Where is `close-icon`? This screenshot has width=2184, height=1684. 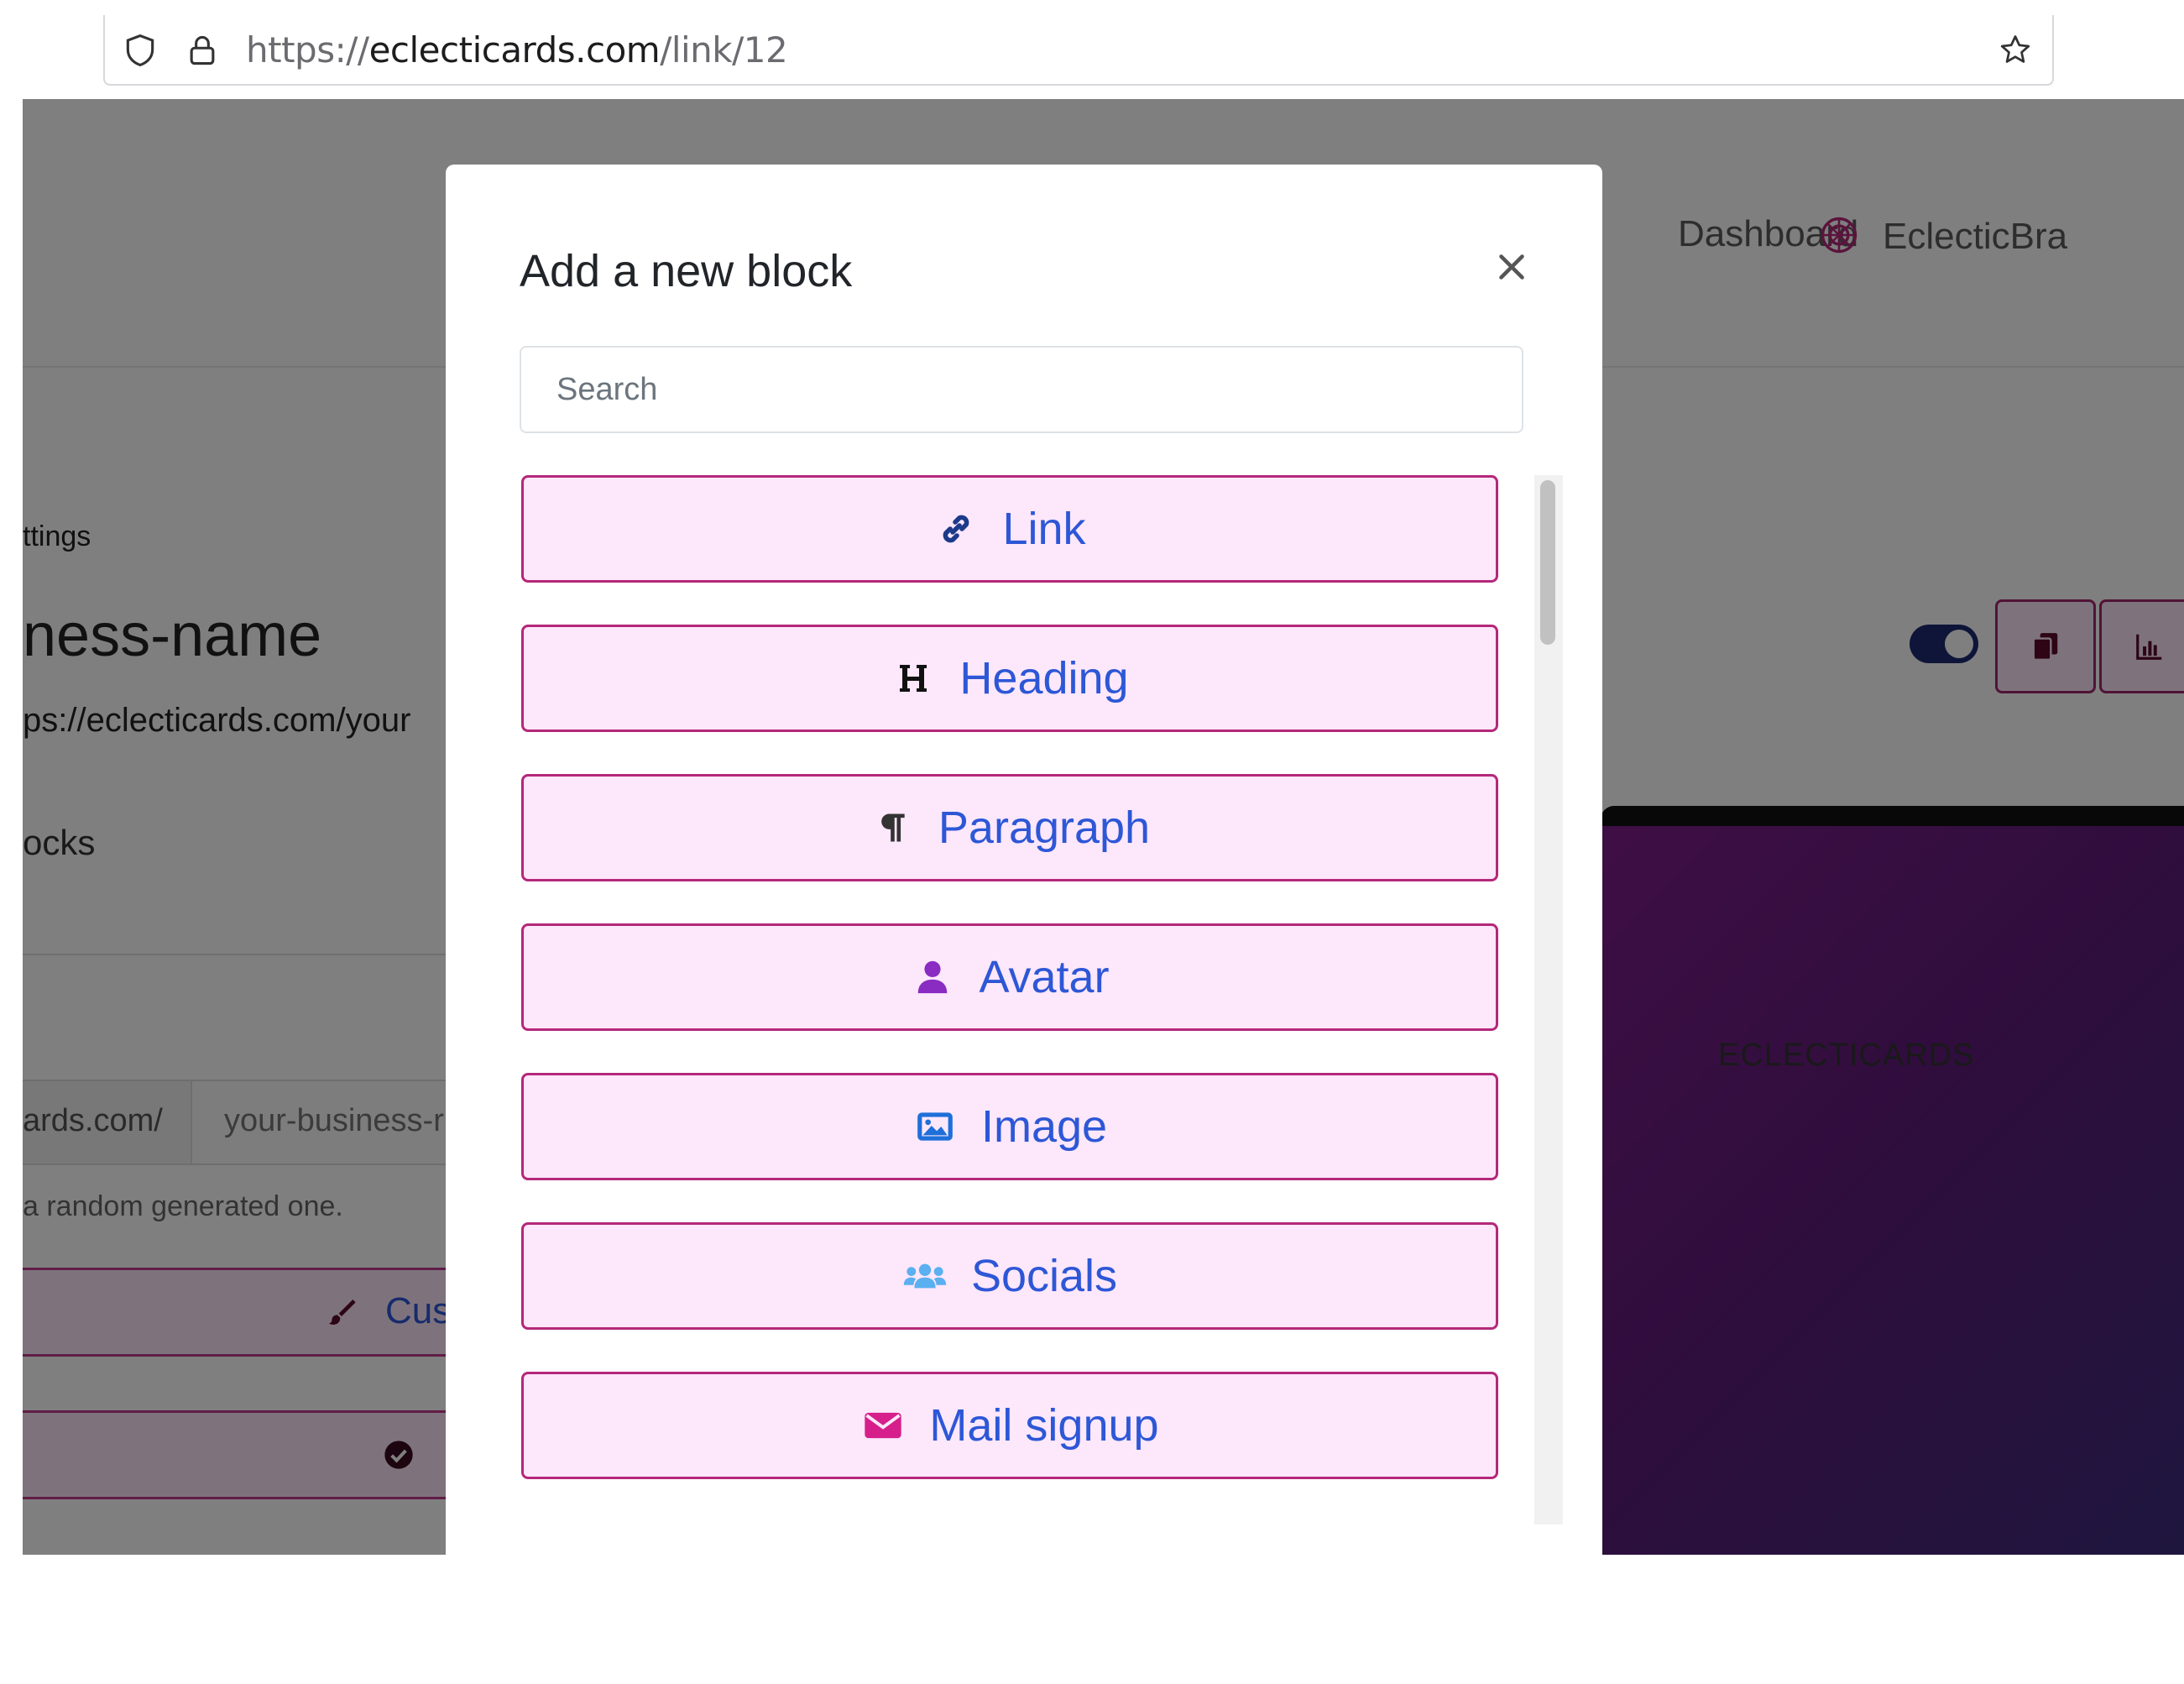 close-icon is located at coordinates (1511, 267).